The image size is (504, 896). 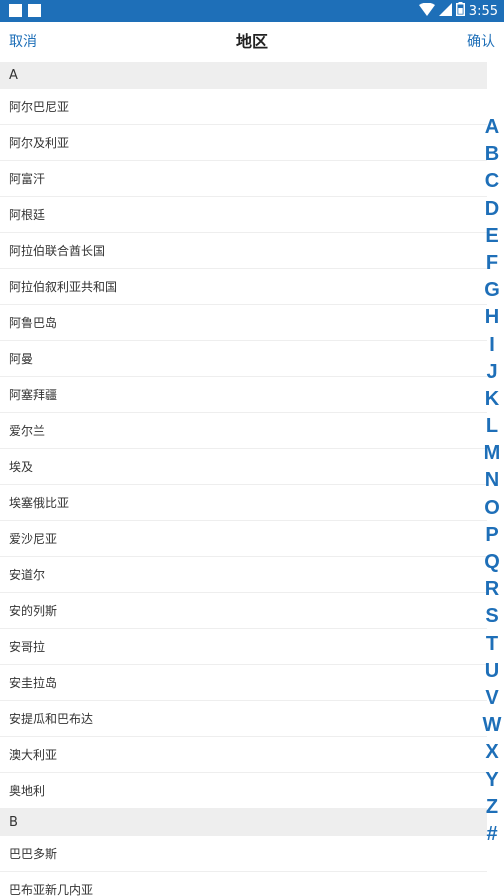 I want to click on index-letter-hash: #, so click(x=491, y=834).